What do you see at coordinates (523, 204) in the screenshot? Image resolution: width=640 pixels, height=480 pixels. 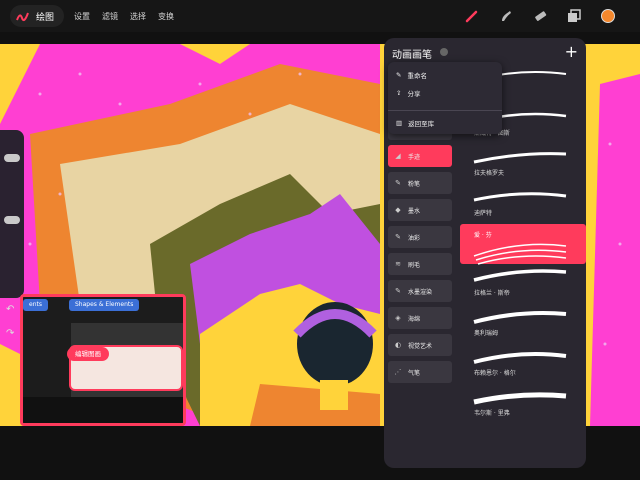 I see `brush-item: 迪萨特` at bounding box center [523, 204].